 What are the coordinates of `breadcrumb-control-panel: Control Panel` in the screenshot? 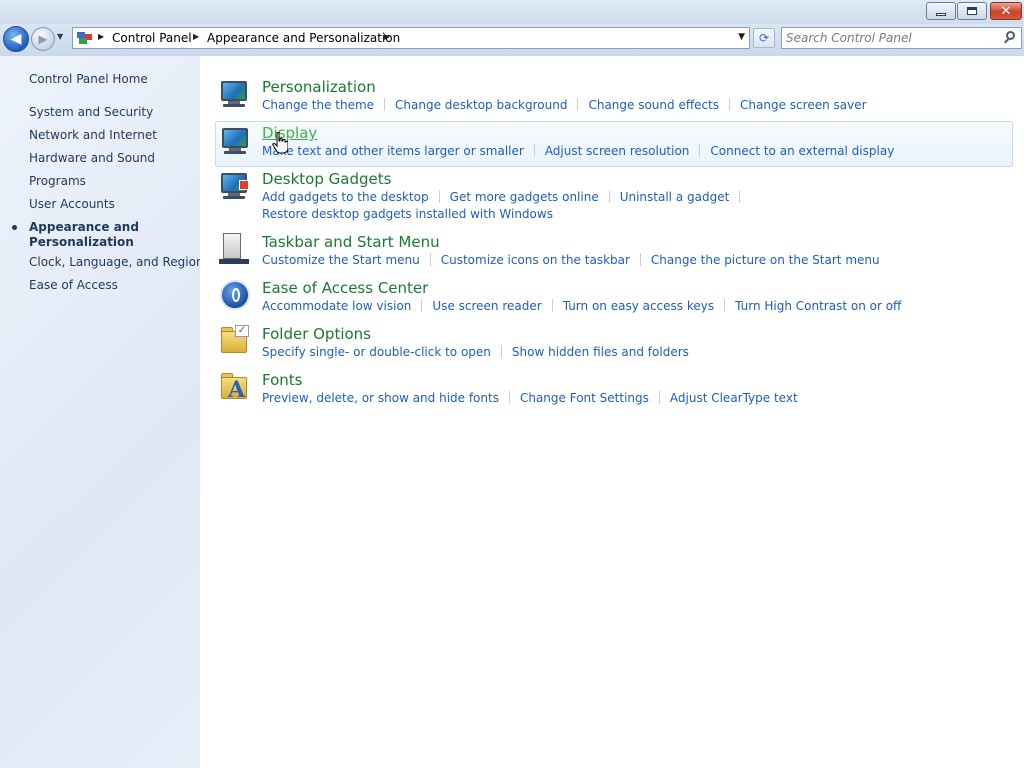 It's located at (152, 38).